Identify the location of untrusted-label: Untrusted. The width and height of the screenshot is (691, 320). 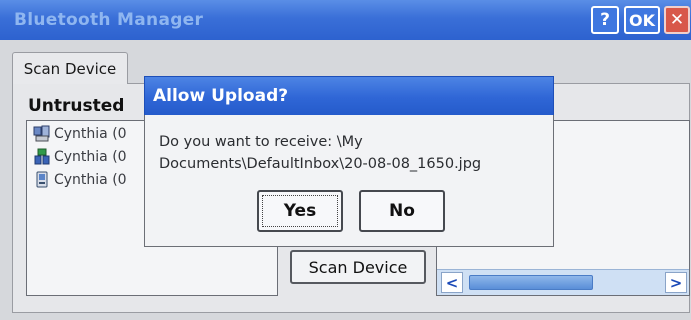
(76, 106).